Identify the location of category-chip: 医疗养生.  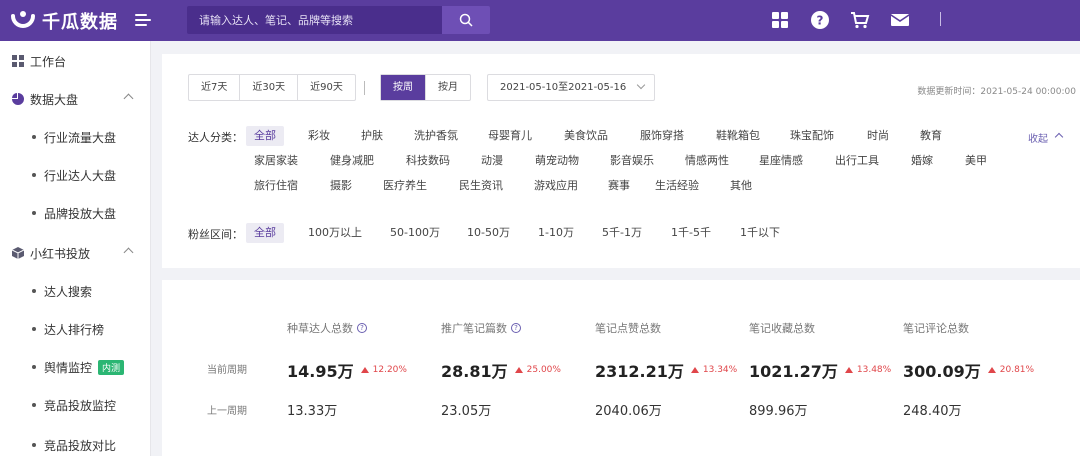
(405, 186).